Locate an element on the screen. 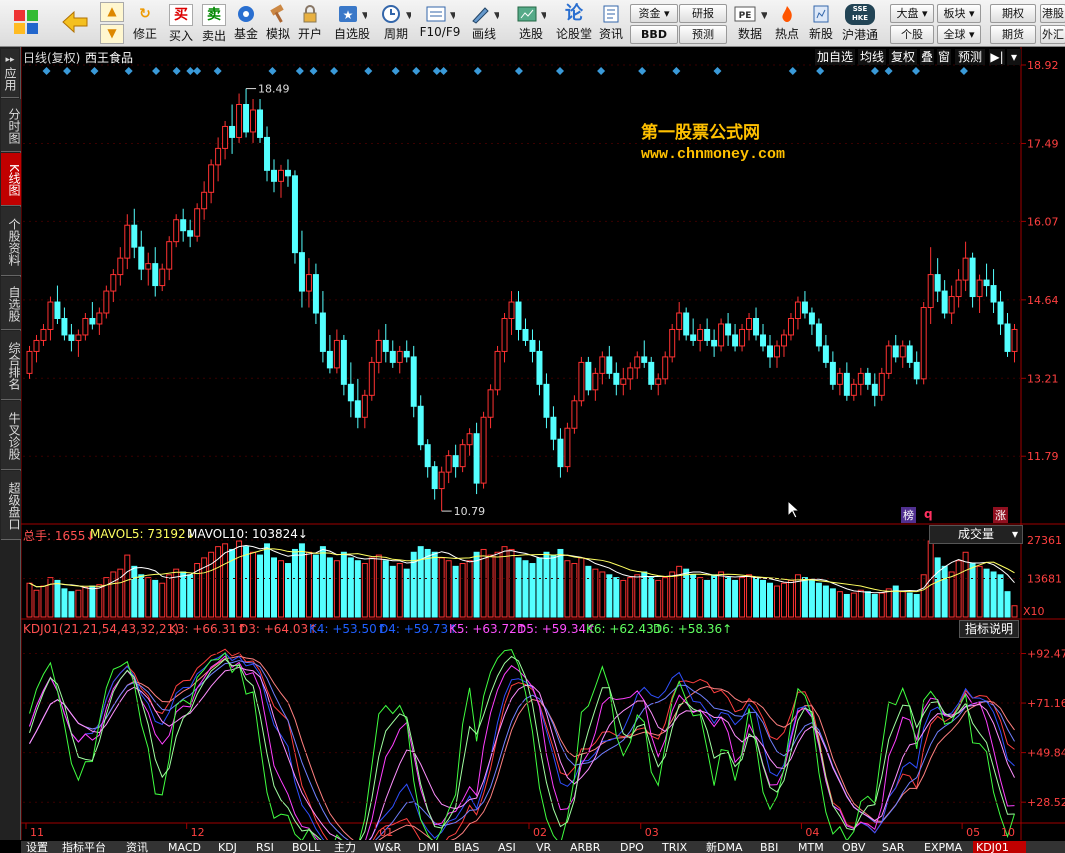 The height and width of the screenshot is (853, 1065). indicator-help-button: 指标说明 is located at coordinates (989, 629).